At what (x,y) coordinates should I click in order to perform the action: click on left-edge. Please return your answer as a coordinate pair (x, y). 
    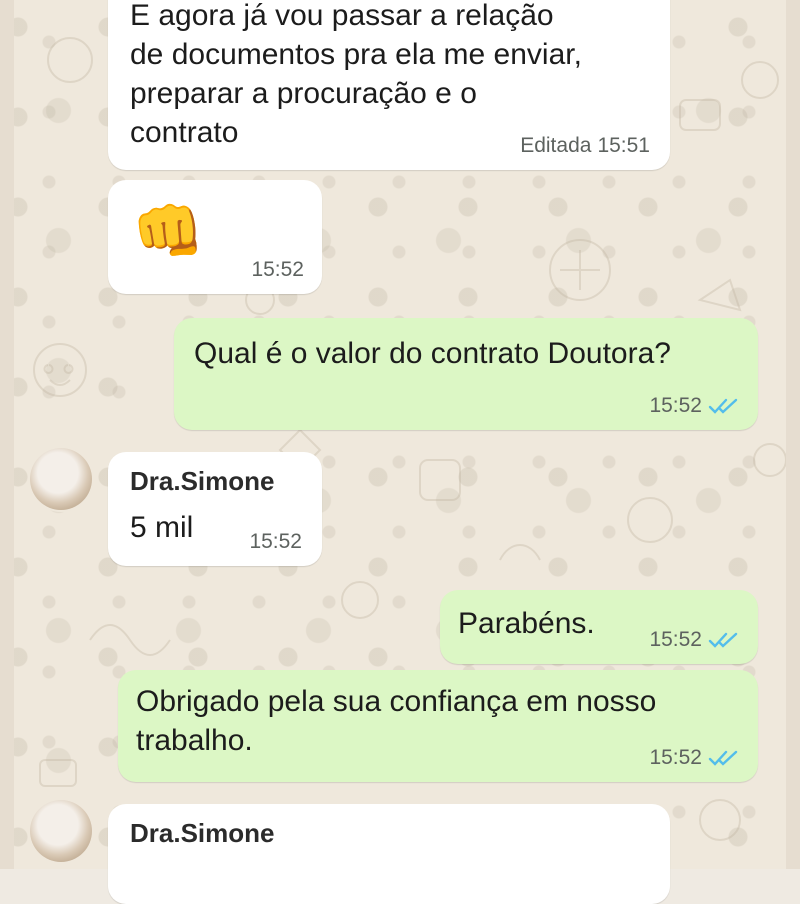
    Looking at the image, I should click on (7, 434).